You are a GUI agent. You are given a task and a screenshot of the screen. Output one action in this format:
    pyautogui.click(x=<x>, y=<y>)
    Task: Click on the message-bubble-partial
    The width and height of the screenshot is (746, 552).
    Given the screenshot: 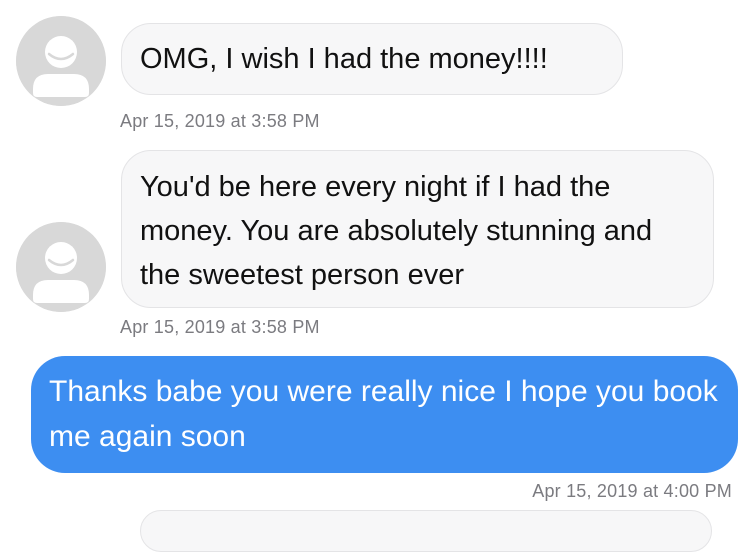 What is the action you would take?
    pyautogui.click(x=426, y=531)
    